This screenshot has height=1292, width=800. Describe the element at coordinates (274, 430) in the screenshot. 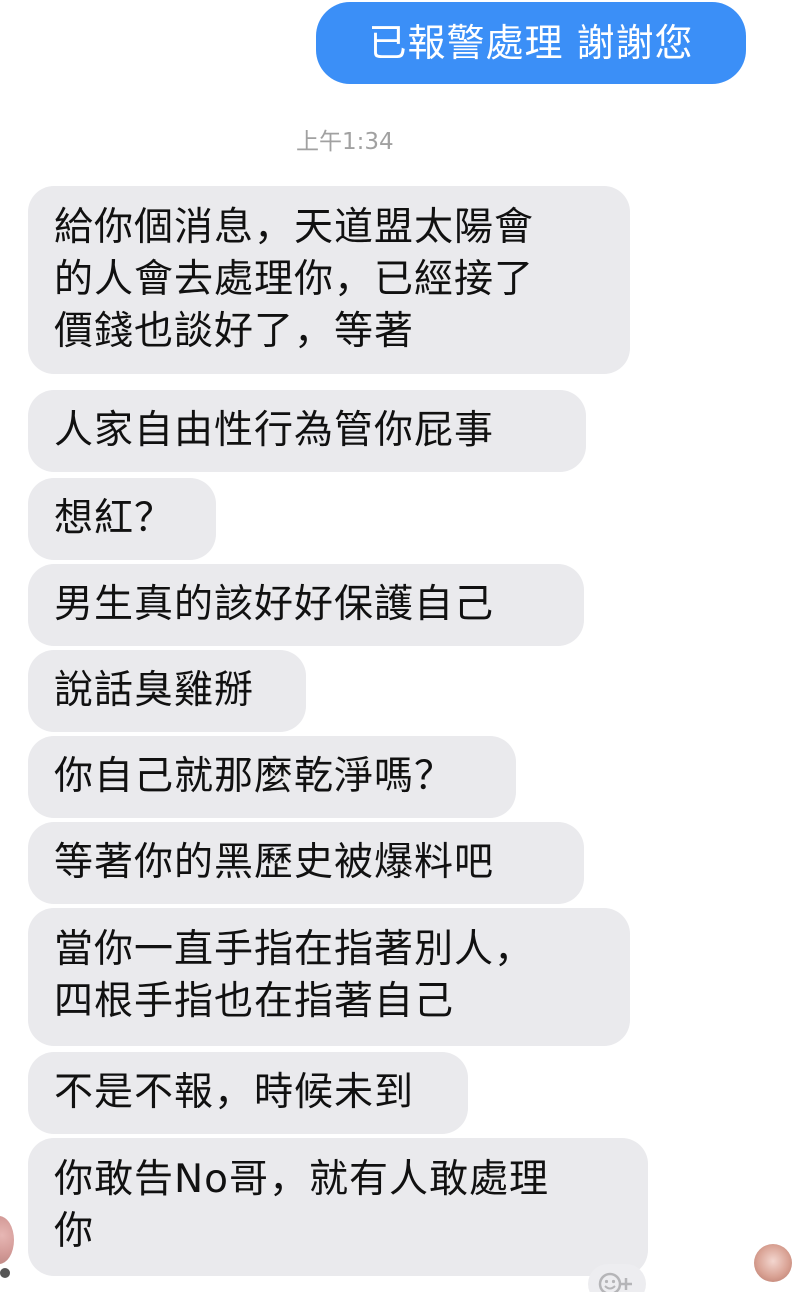

I see `message-line: 人家自由性行為管你屁事` at that location.